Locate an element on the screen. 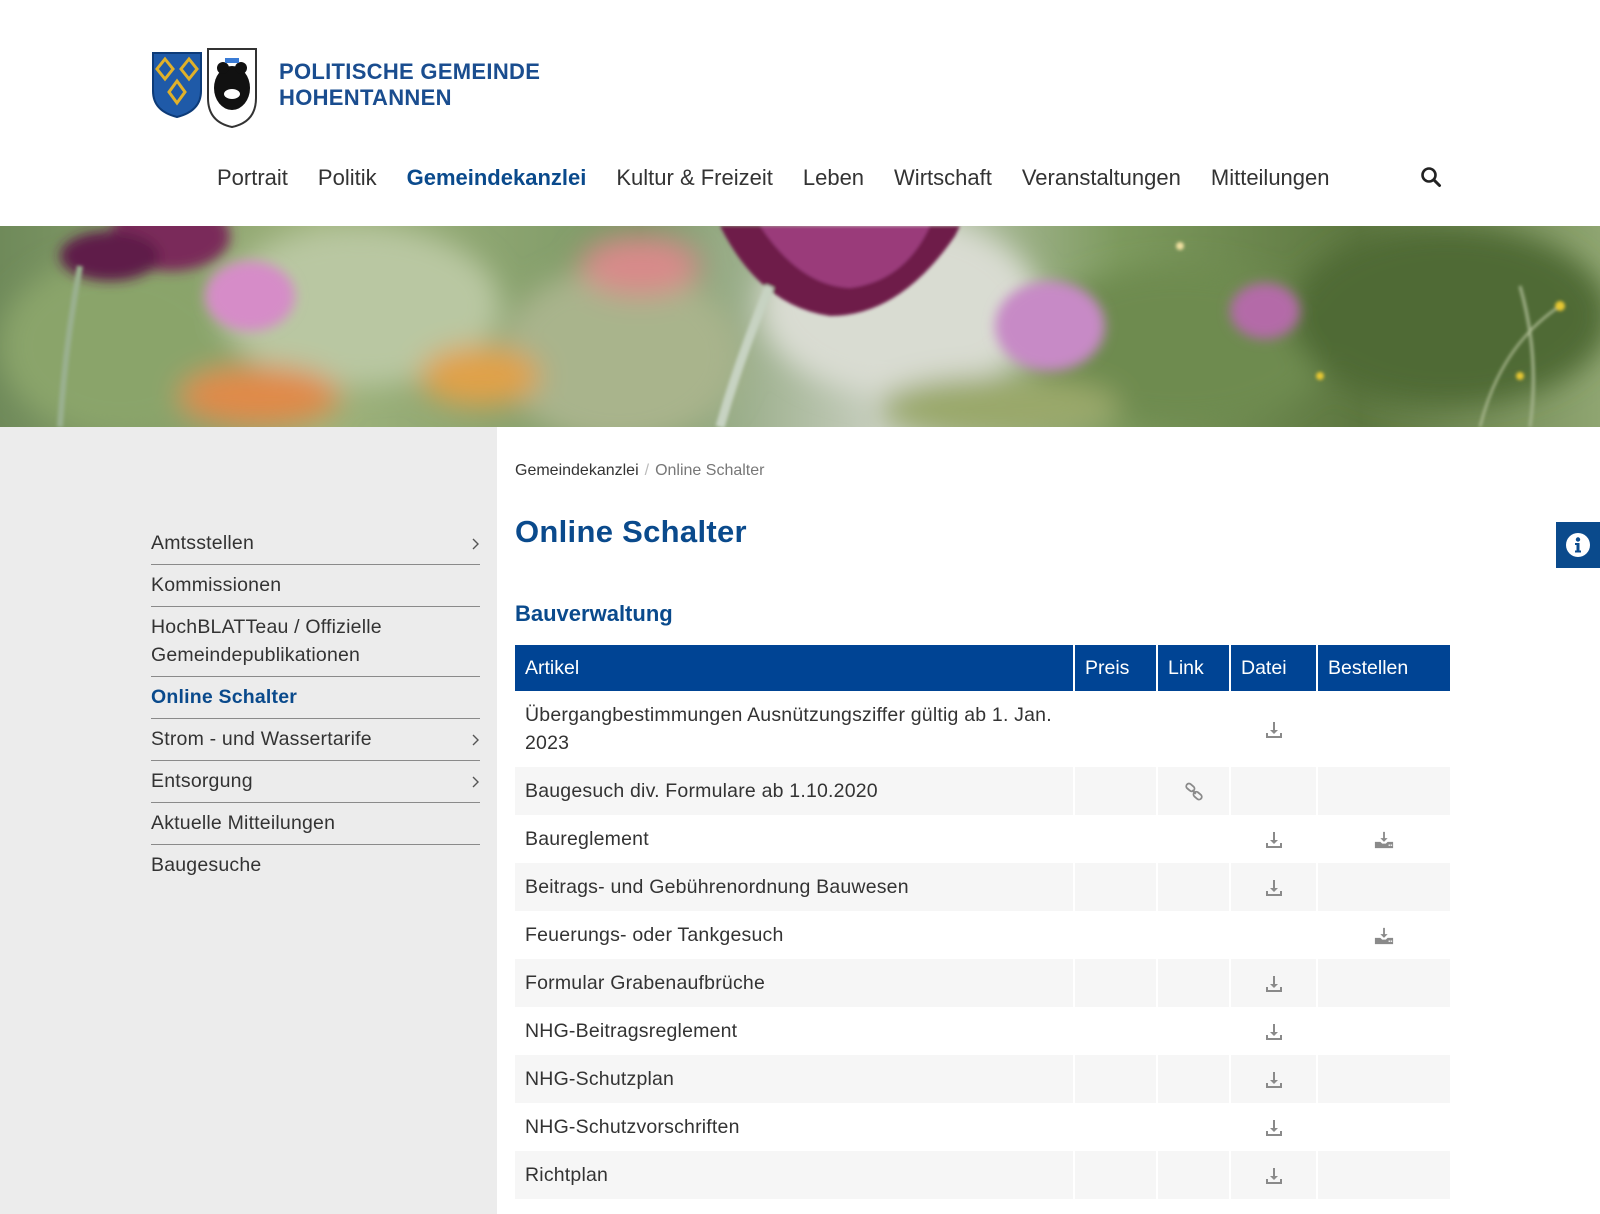 Image resolution: width=1600 pixels, height=1214 pixels. nav-veranstaltungen: Veranstaltungen is located at coordinates (1101, 178).